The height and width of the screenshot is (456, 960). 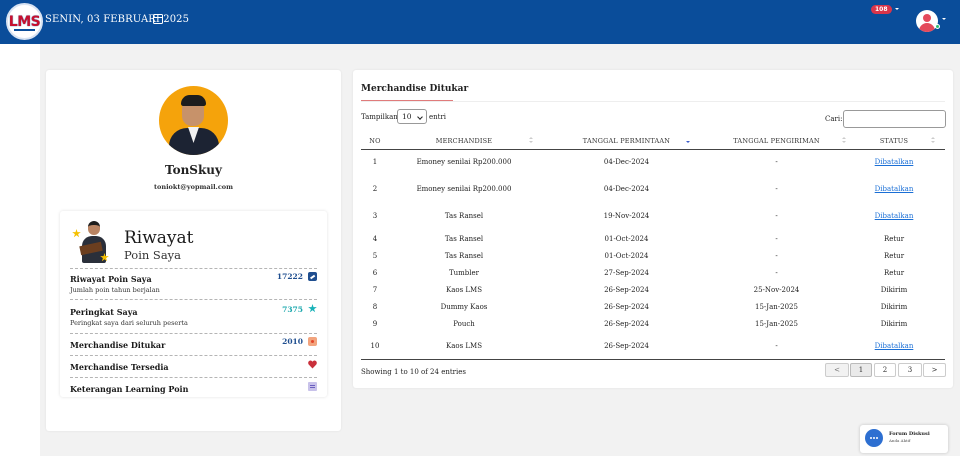 I want to click on points-panel-title: Riwayat, so click(x=159, y=238).